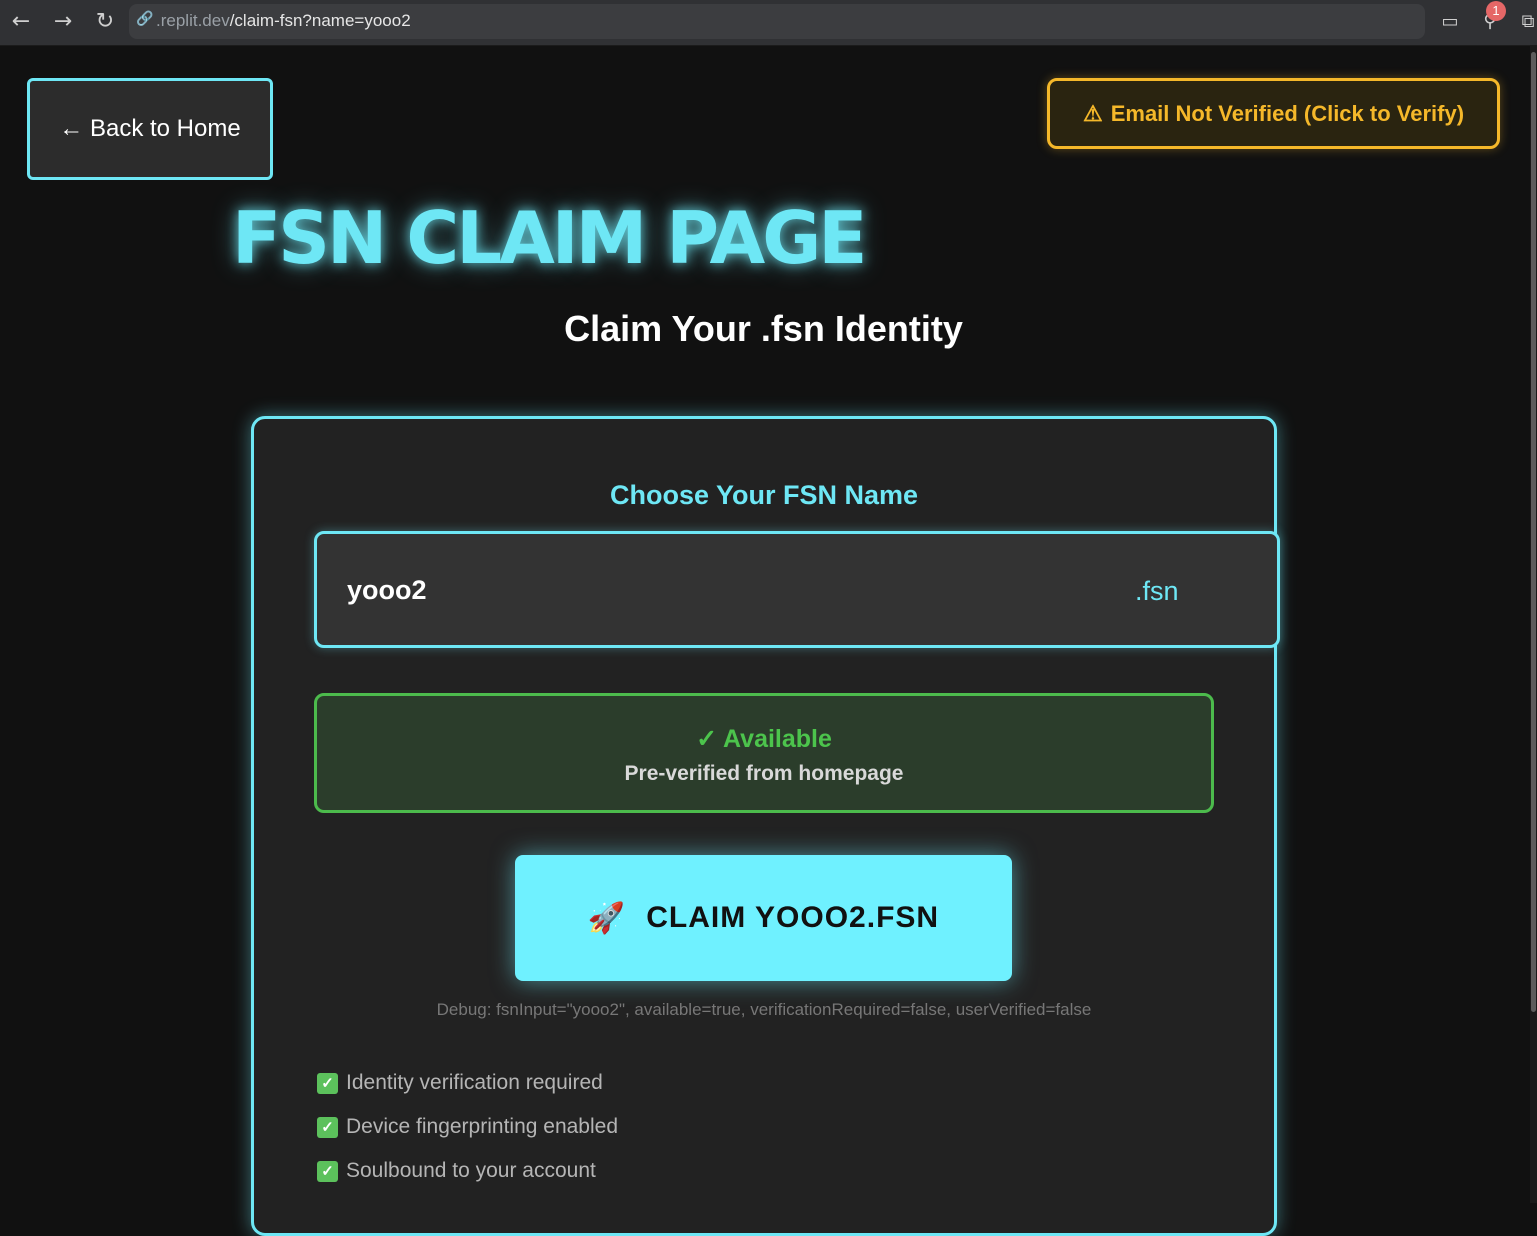  I want to click on url-host: .replit.dev, so click(193, 20).